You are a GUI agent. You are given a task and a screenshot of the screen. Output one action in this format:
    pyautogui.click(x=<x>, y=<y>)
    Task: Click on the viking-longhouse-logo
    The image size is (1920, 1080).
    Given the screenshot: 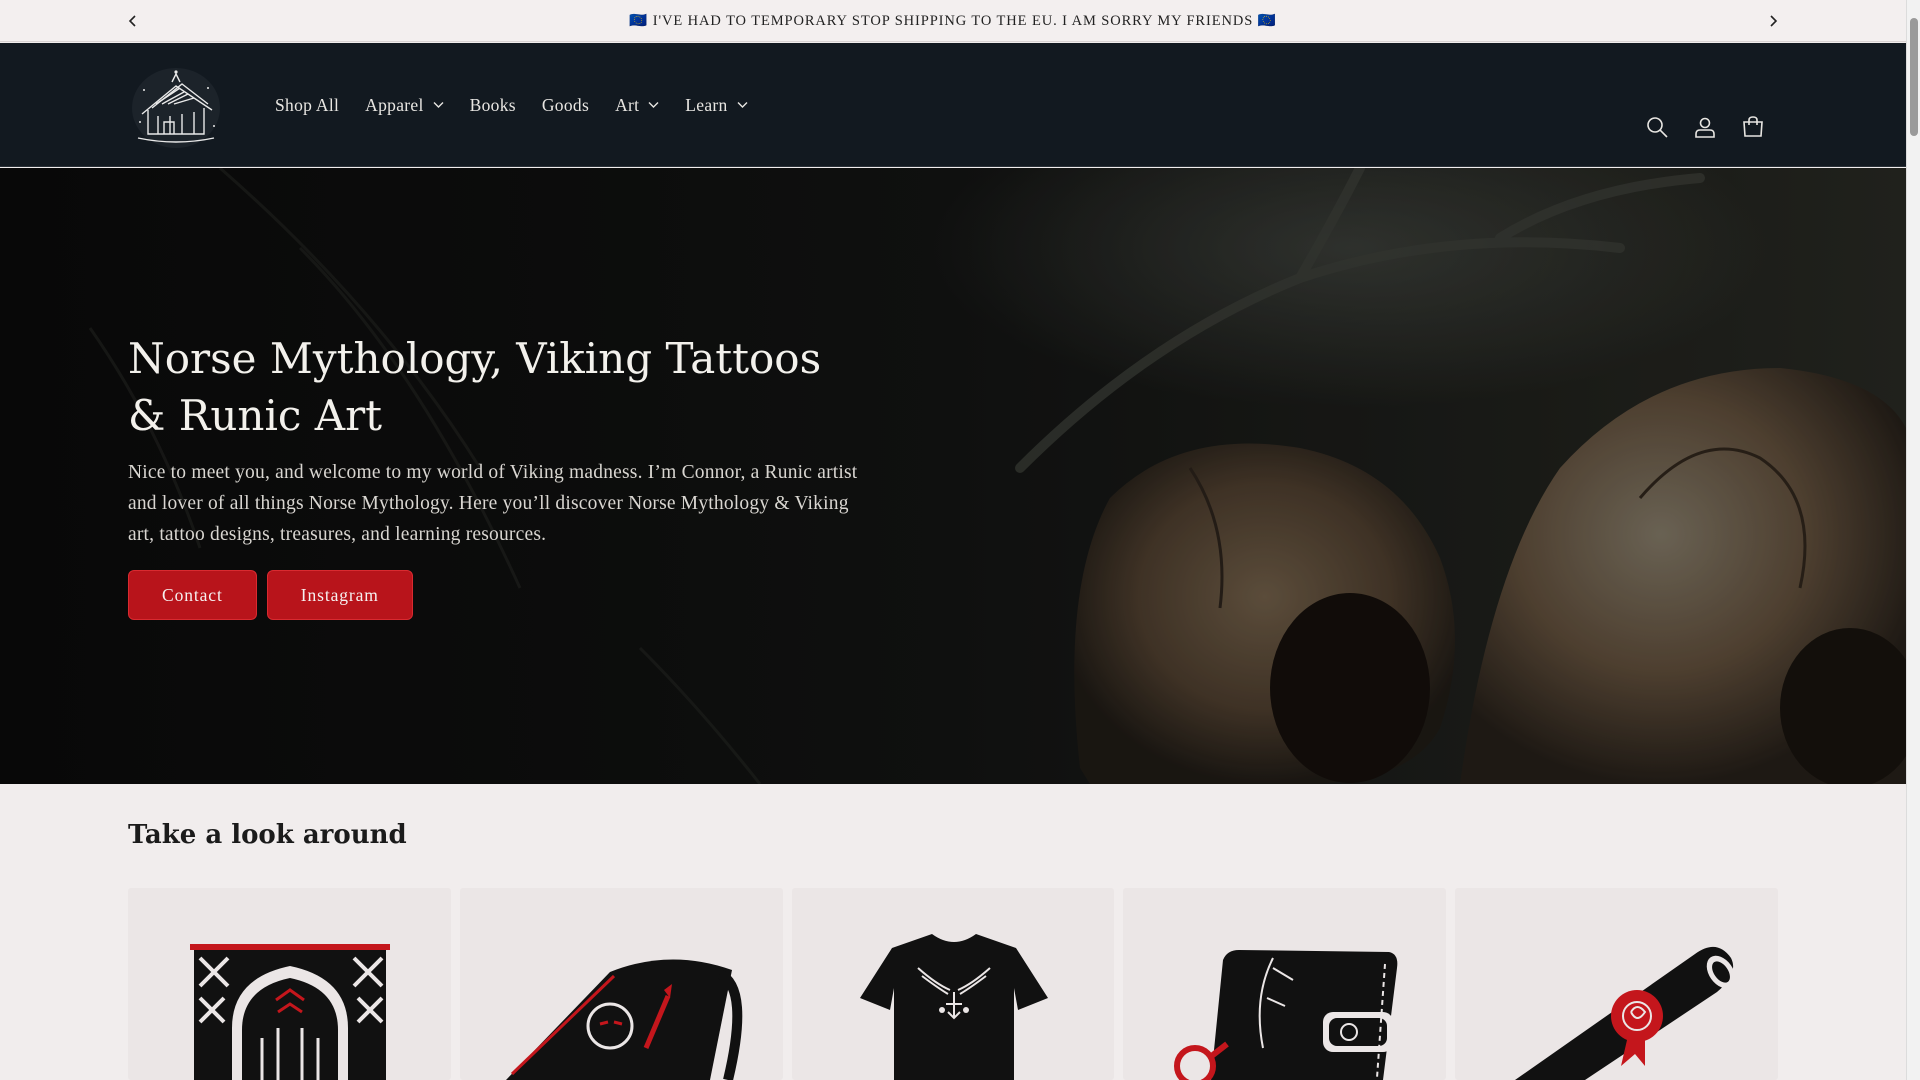 What is the action you would take?
    pyautogui.click(x=176, y=106)
    